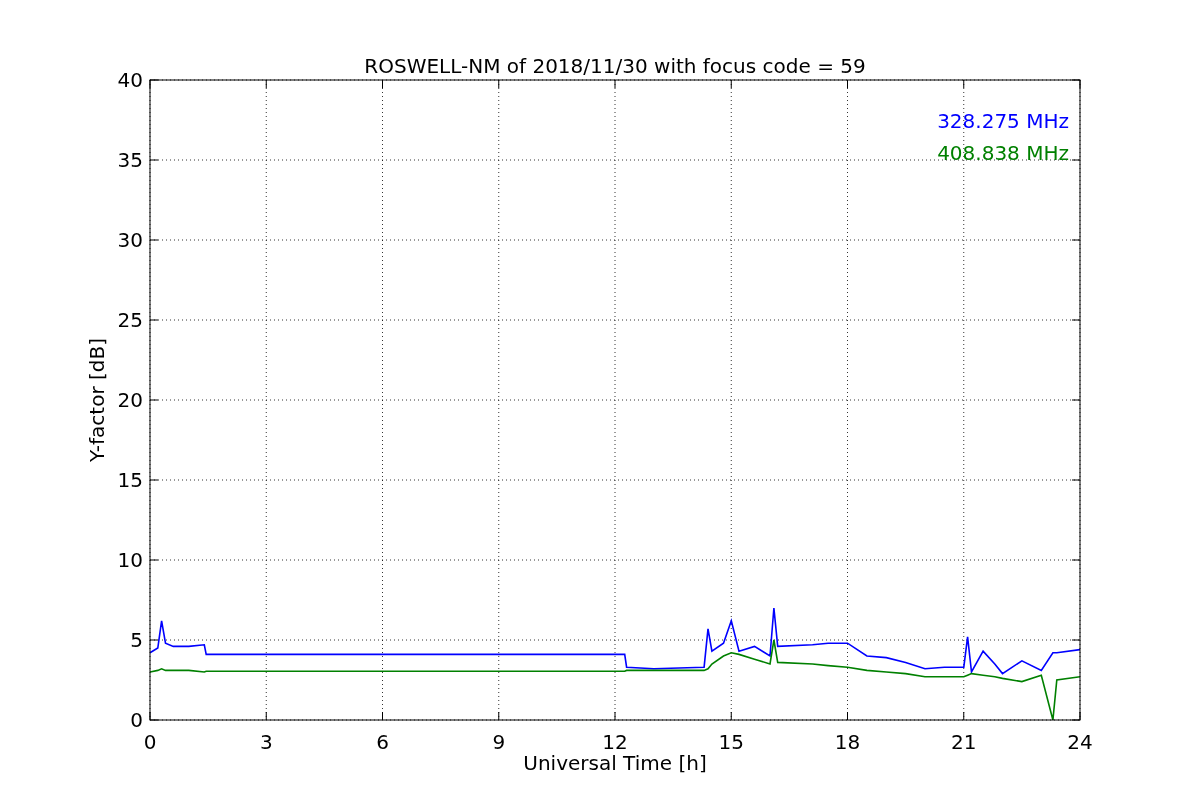 The height and width of the screenshot is (800, 1200). What do you see at coordinates (130, 240) in the screenshot?
I see `tick-label: 30` at bounding box center [130, 240].